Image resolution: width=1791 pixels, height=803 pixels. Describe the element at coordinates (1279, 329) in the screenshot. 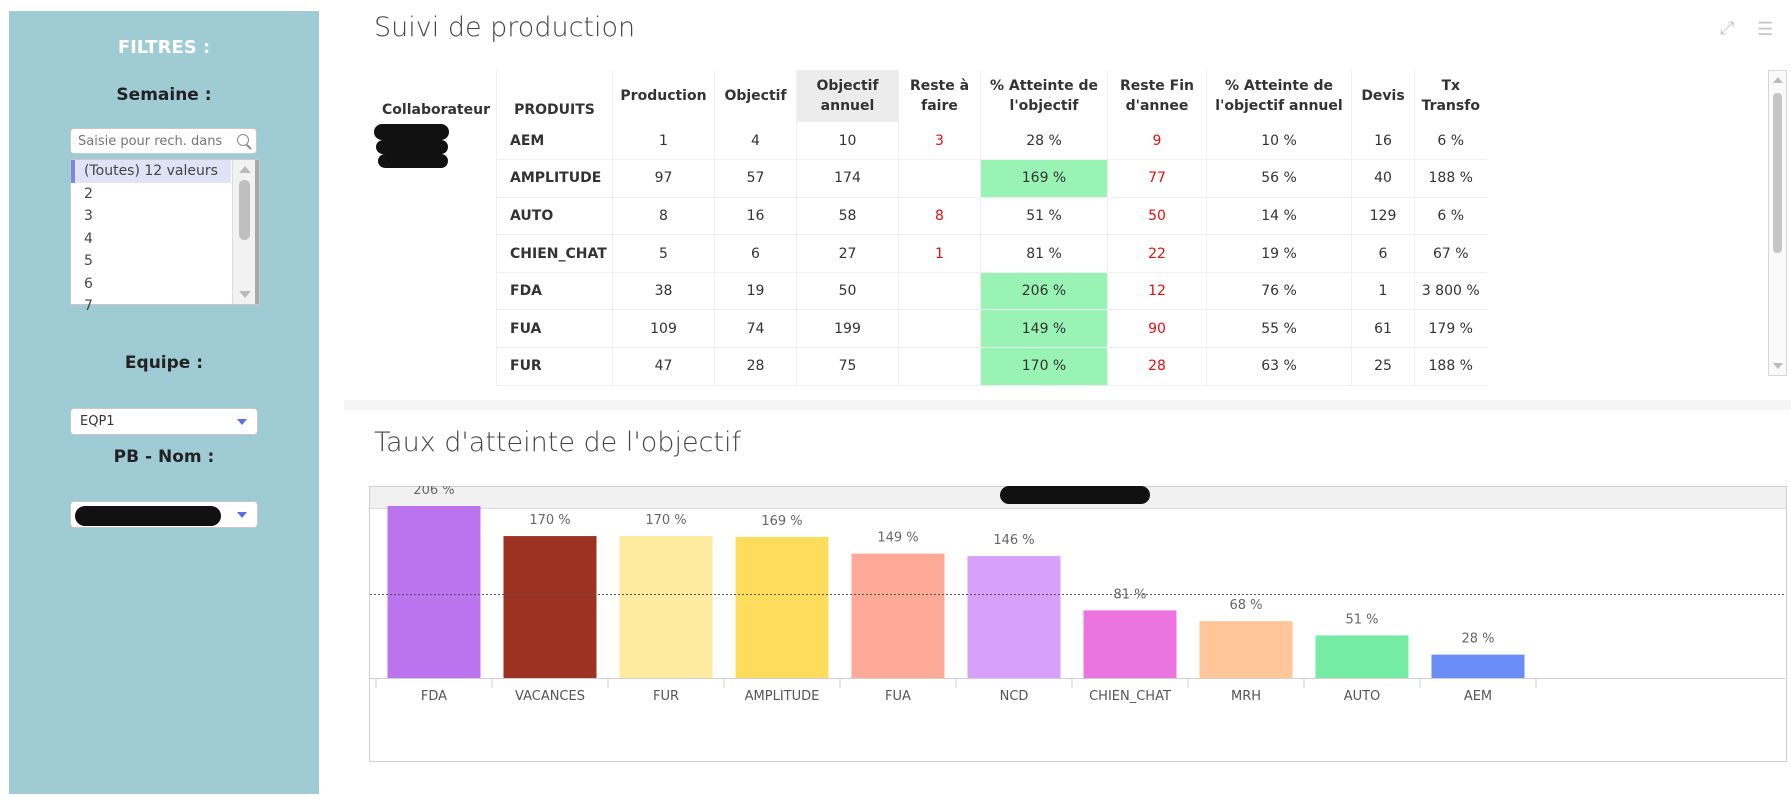

I see `atteinte-annuel-cell: 55 %` at that location.